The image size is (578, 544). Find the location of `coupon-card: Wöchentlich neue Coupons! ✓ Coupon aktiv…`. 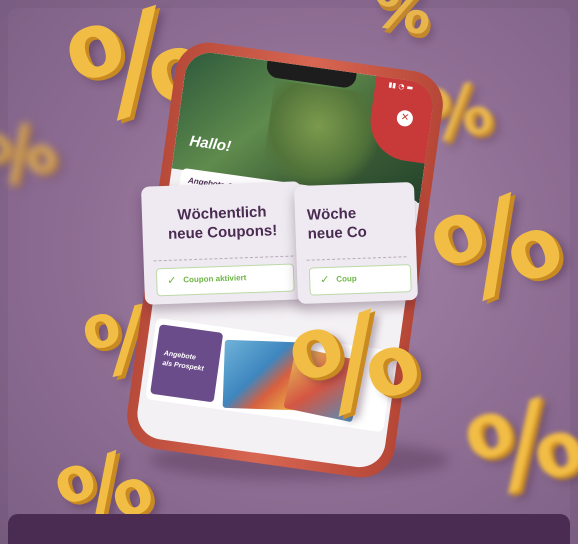

coupon-card: Wöchentlich neue Coupons! ✓ Coupon aktiv… is located at coordinates (223, 243).